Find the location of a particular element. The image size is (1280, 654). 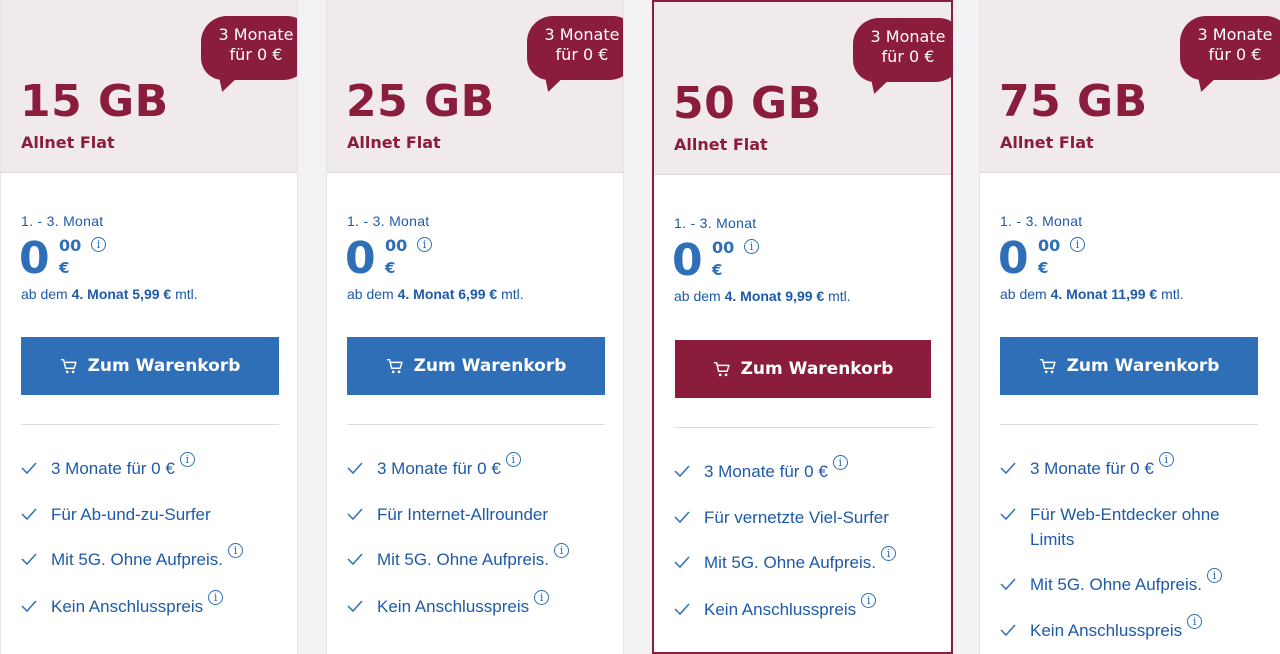

feature-text: Für Web-Entdecker ohne Limits is located at coordinates (1125, 527).